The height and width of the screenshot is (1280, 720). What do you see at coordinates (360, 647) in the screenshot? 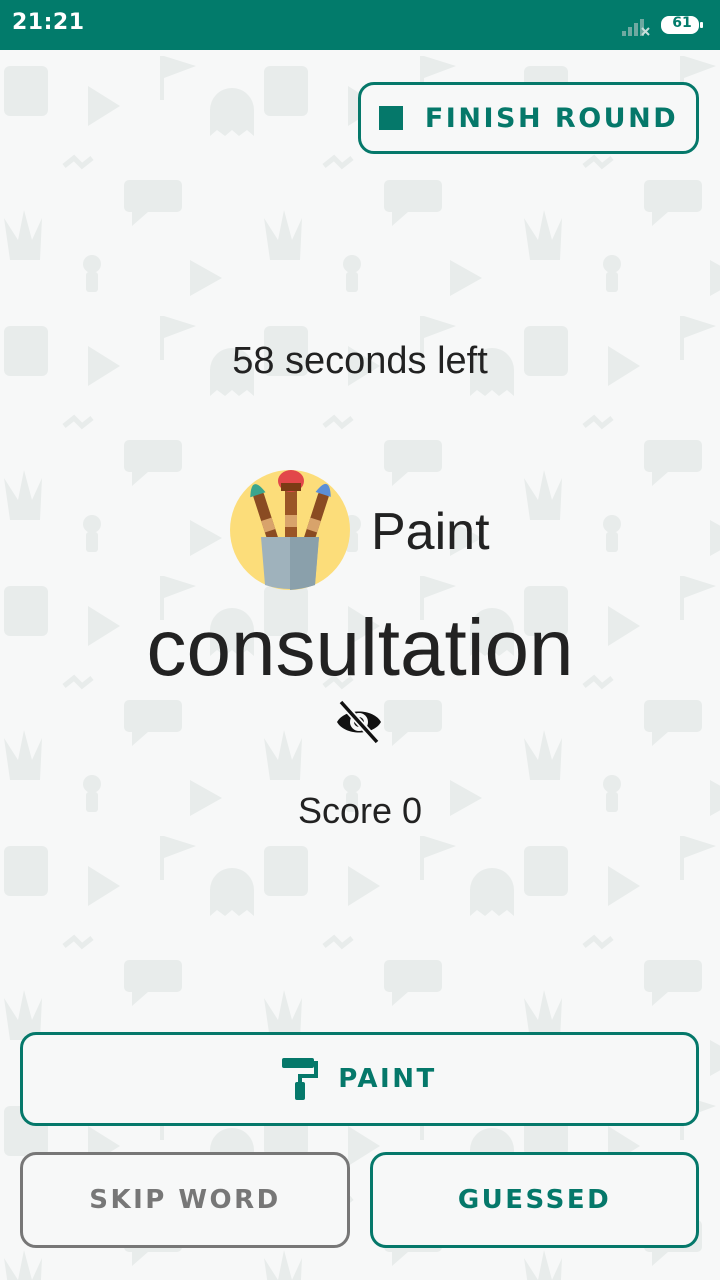
I see `secret-word: consultation` at bounding box center [360, 647].